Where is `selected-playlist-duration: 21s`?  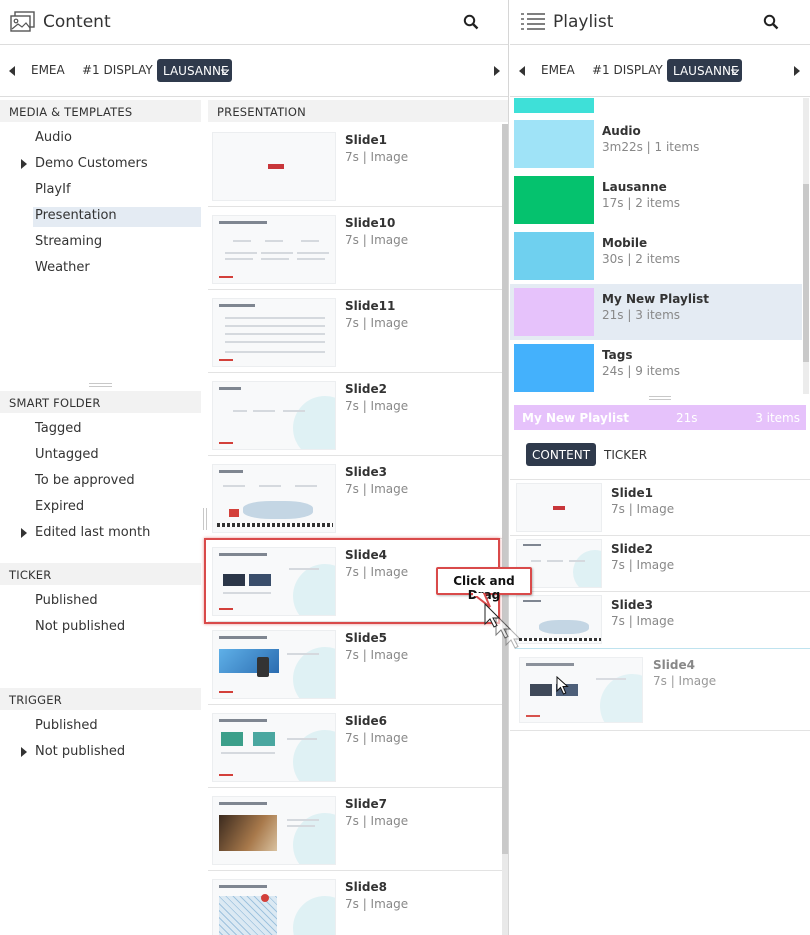
selected-playlist-duration: 21s is located at coordinates (687, 418).